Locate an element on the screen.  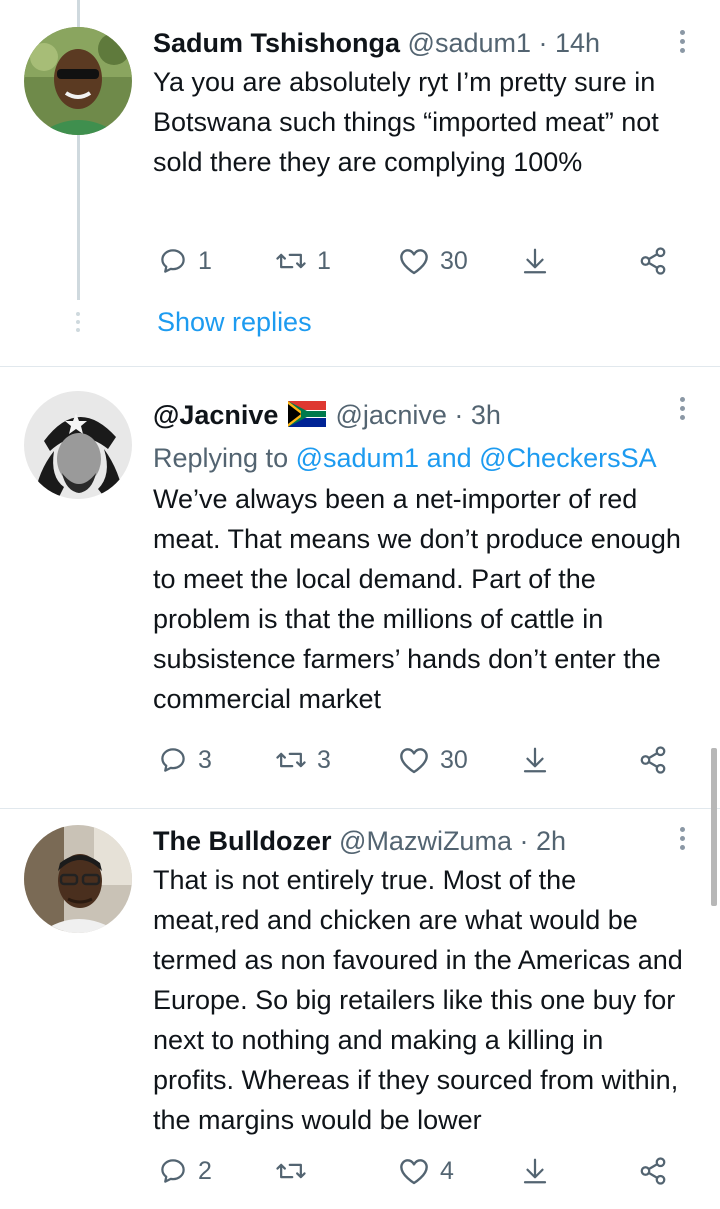
south-africa-flag-icon is located at coordinates (306, 418).